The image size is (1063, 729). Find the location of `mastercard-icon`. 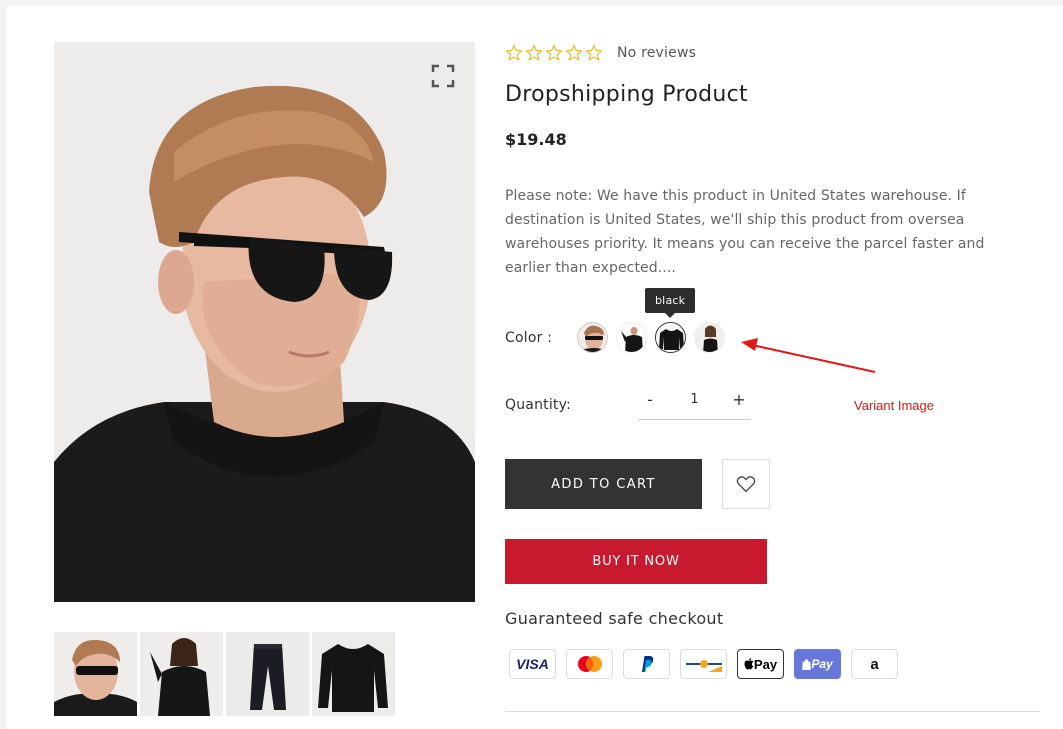

mastercard-icon is located at coordinates (589, 664).